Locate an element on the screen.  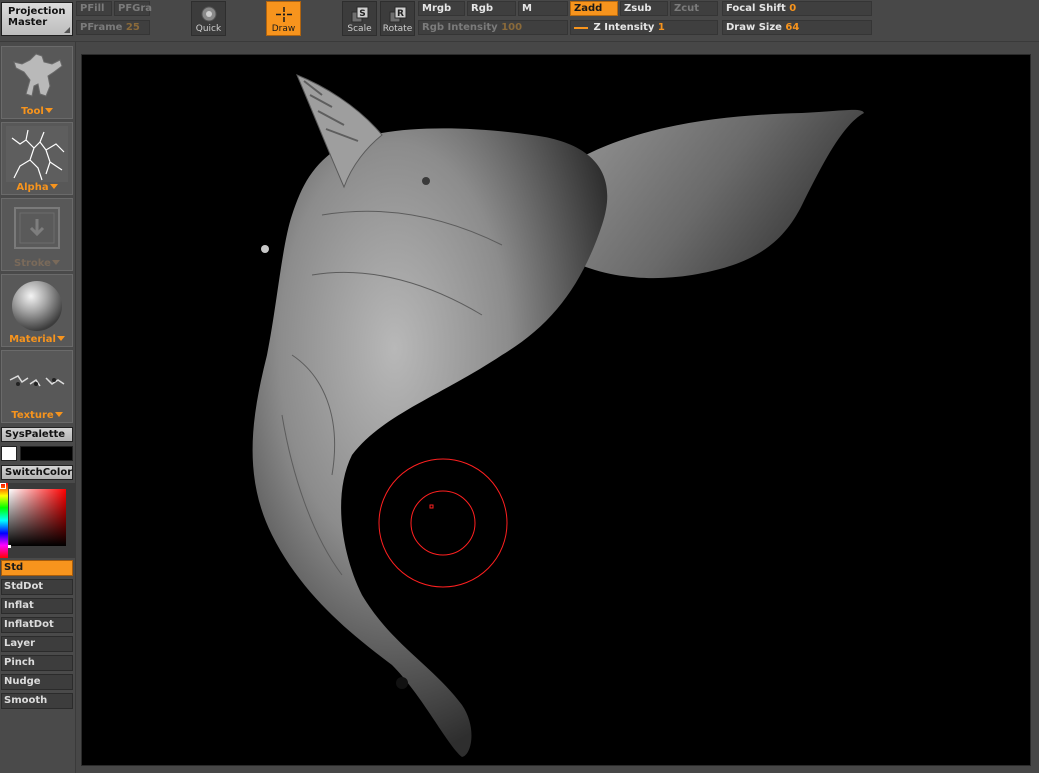
hue-strip is located at coordinates (4, 520).